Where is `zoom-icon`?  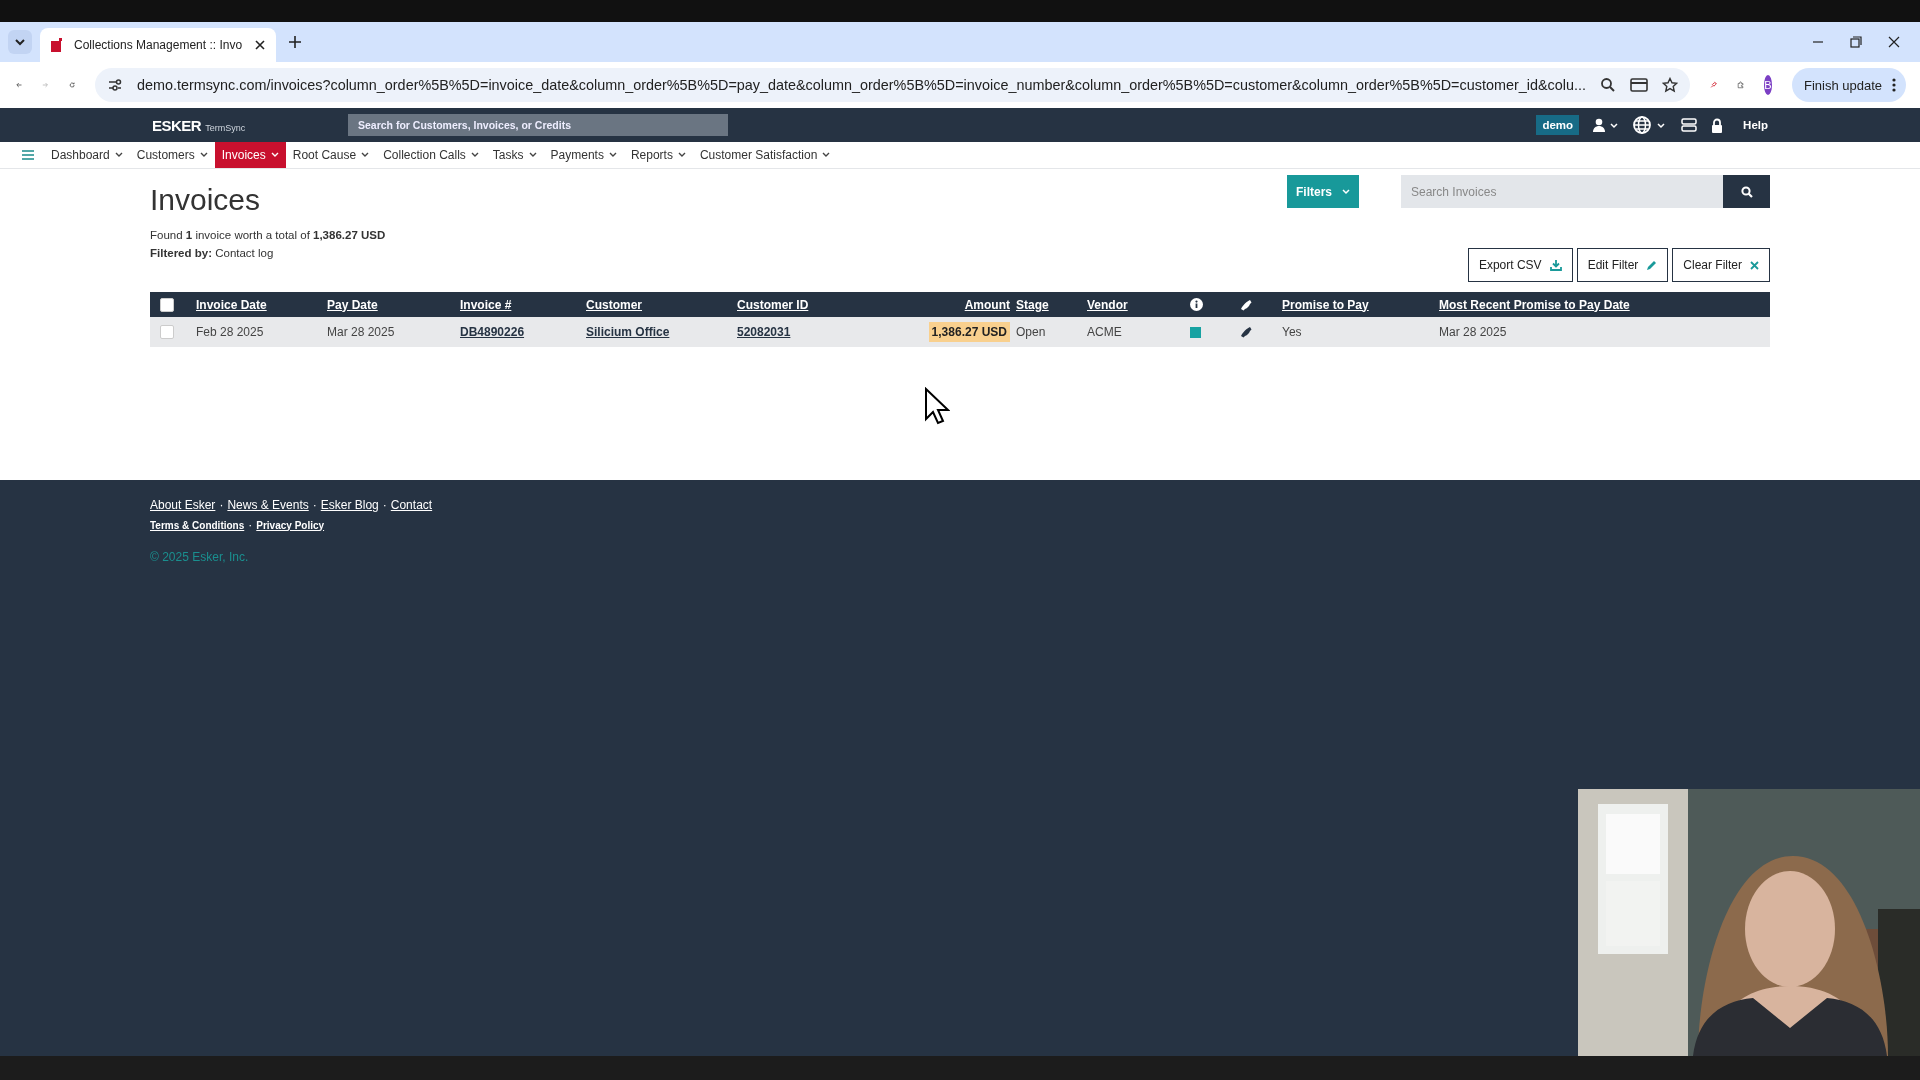
zoom-icon is located at coordinates (1607, 85).